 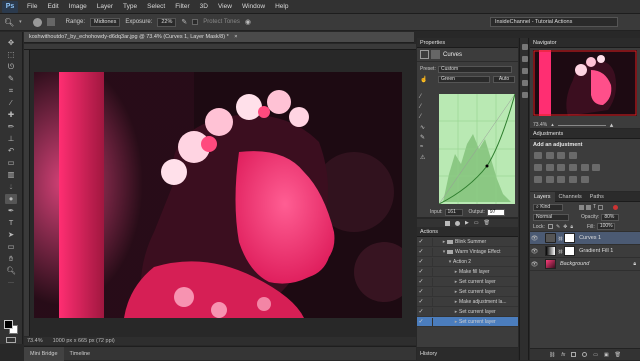 I want to click on curve-point-tool-icon: ∿, so click(x=426, y=129).